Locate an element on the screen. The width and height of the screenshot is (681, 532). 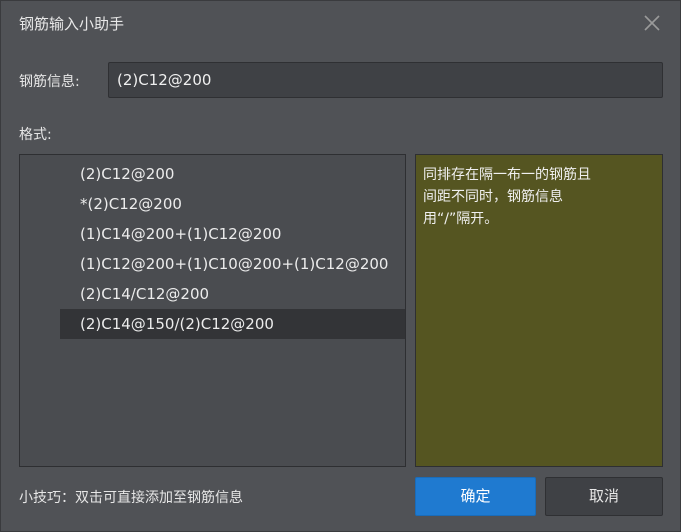
description-line: 同排存在隔一布一的钢筋且 is located at coordinates (507, 175).